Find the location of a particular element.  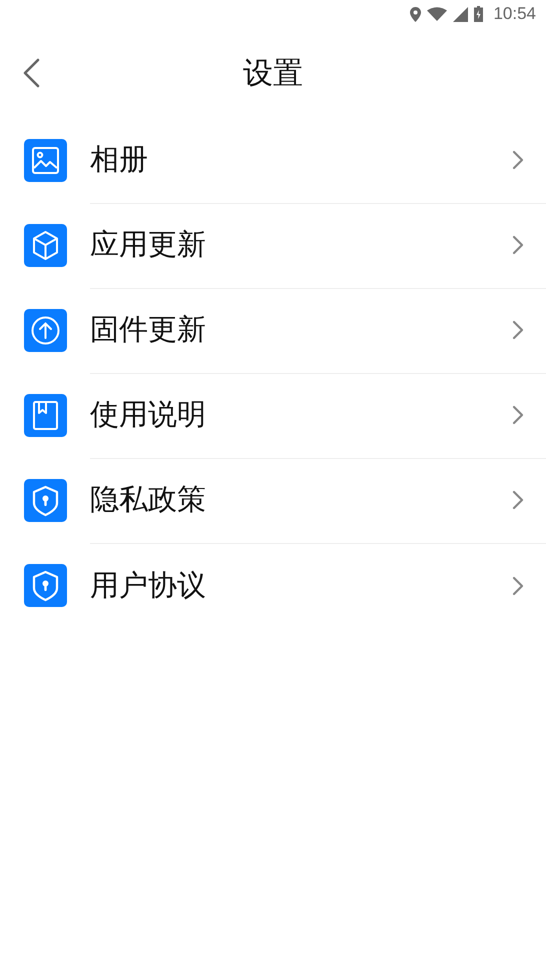

settings-item: 隐私政策 is located at coordinates (273, 500).